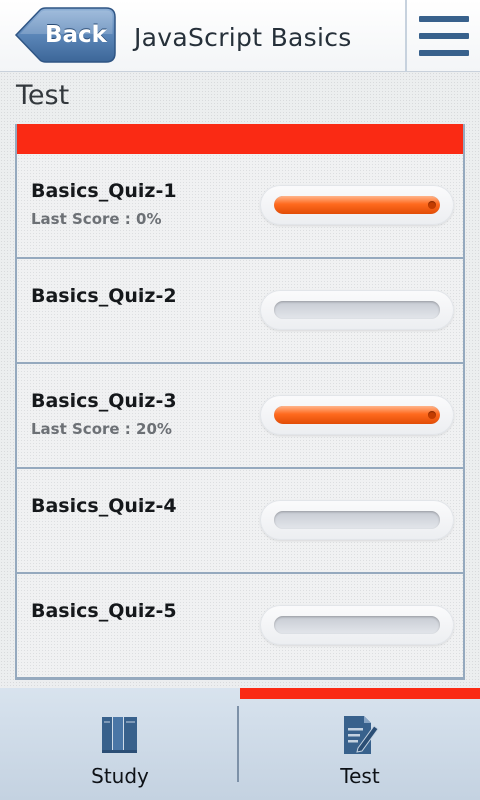  Describe the element at coordinates (444, 53) in the screenshot. I see `menu-bar-bottom` at that location.